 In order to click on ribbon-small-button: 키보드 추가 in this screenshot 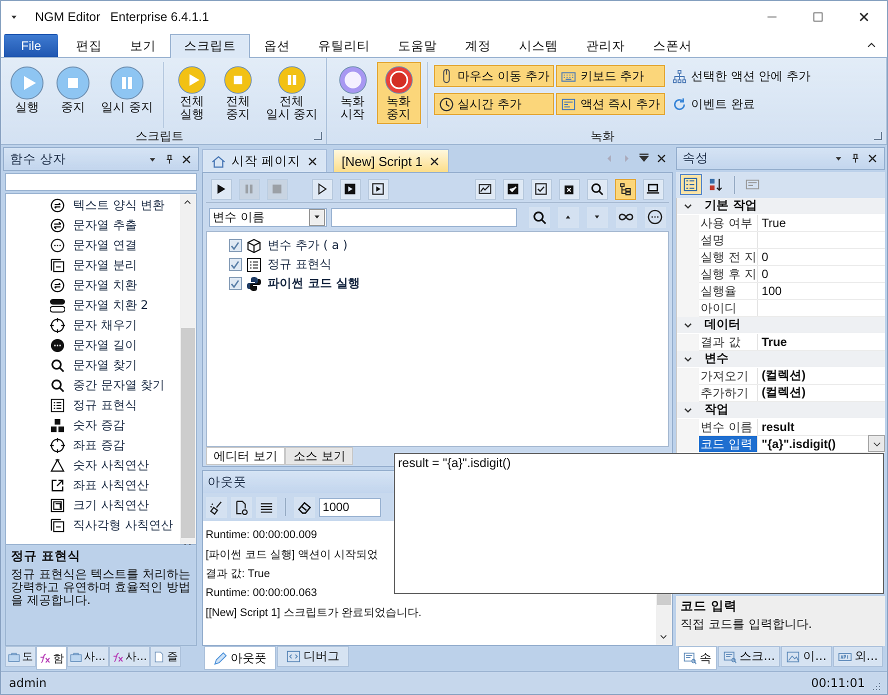, I will do `click(610, 76)`.